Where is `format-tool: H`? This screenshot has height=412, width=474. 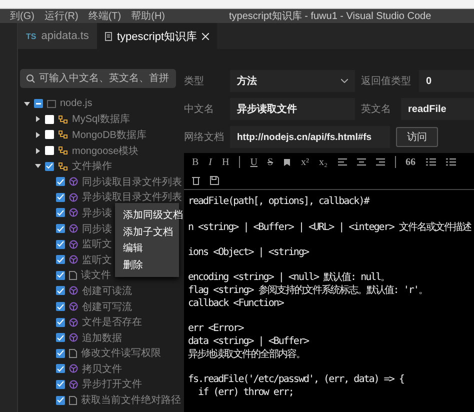
format-tool: H is located at coordinates (226, 162).